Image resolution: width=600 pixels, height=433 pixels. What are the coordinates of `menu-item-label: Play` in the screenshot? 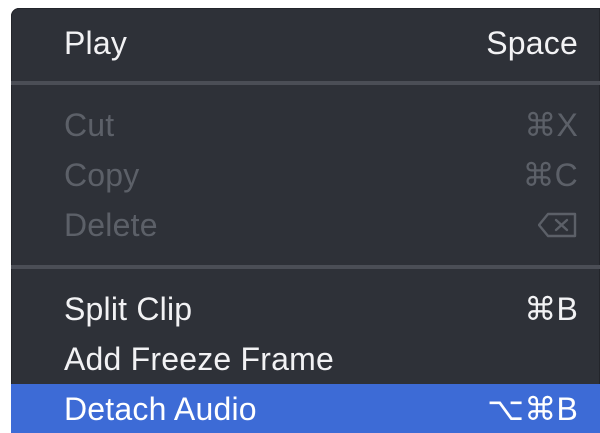 It's located at (96, 42).